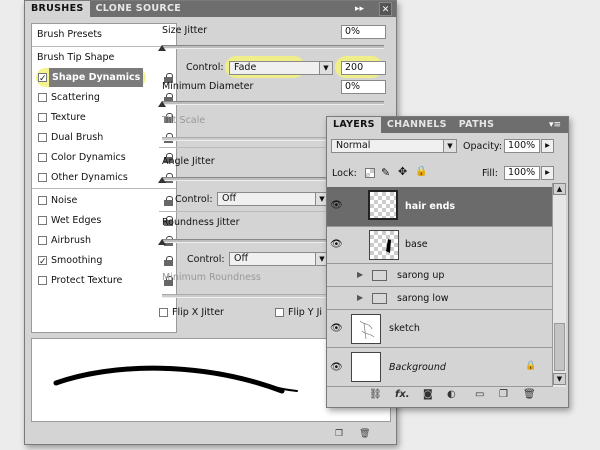  Describe the element at coordinates (184, 120) in the screenshot. I see `tilt-scale-label: Tilt Scale` at that location.